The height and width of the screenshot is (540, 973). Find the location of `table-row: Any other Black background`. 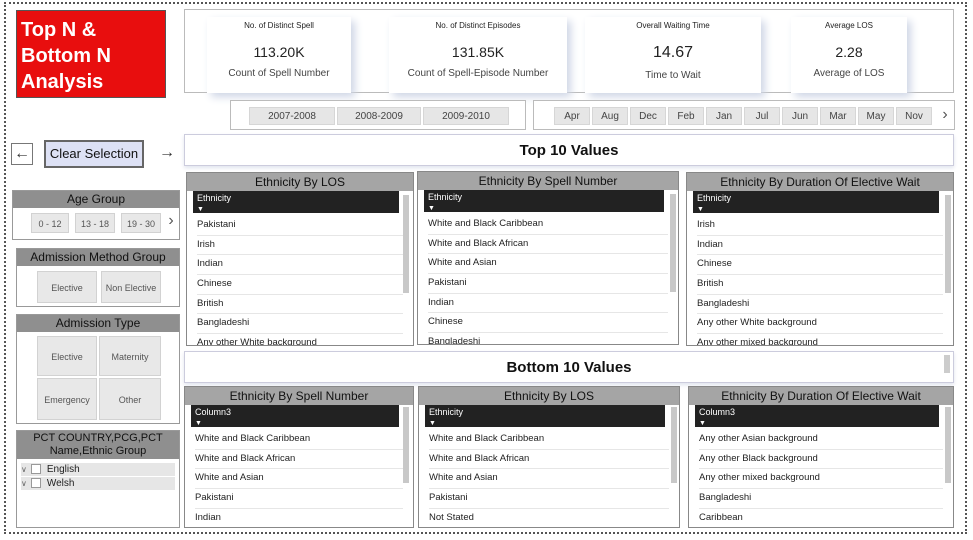

table-row: Any other Black background is located at coordinates (821, 460).